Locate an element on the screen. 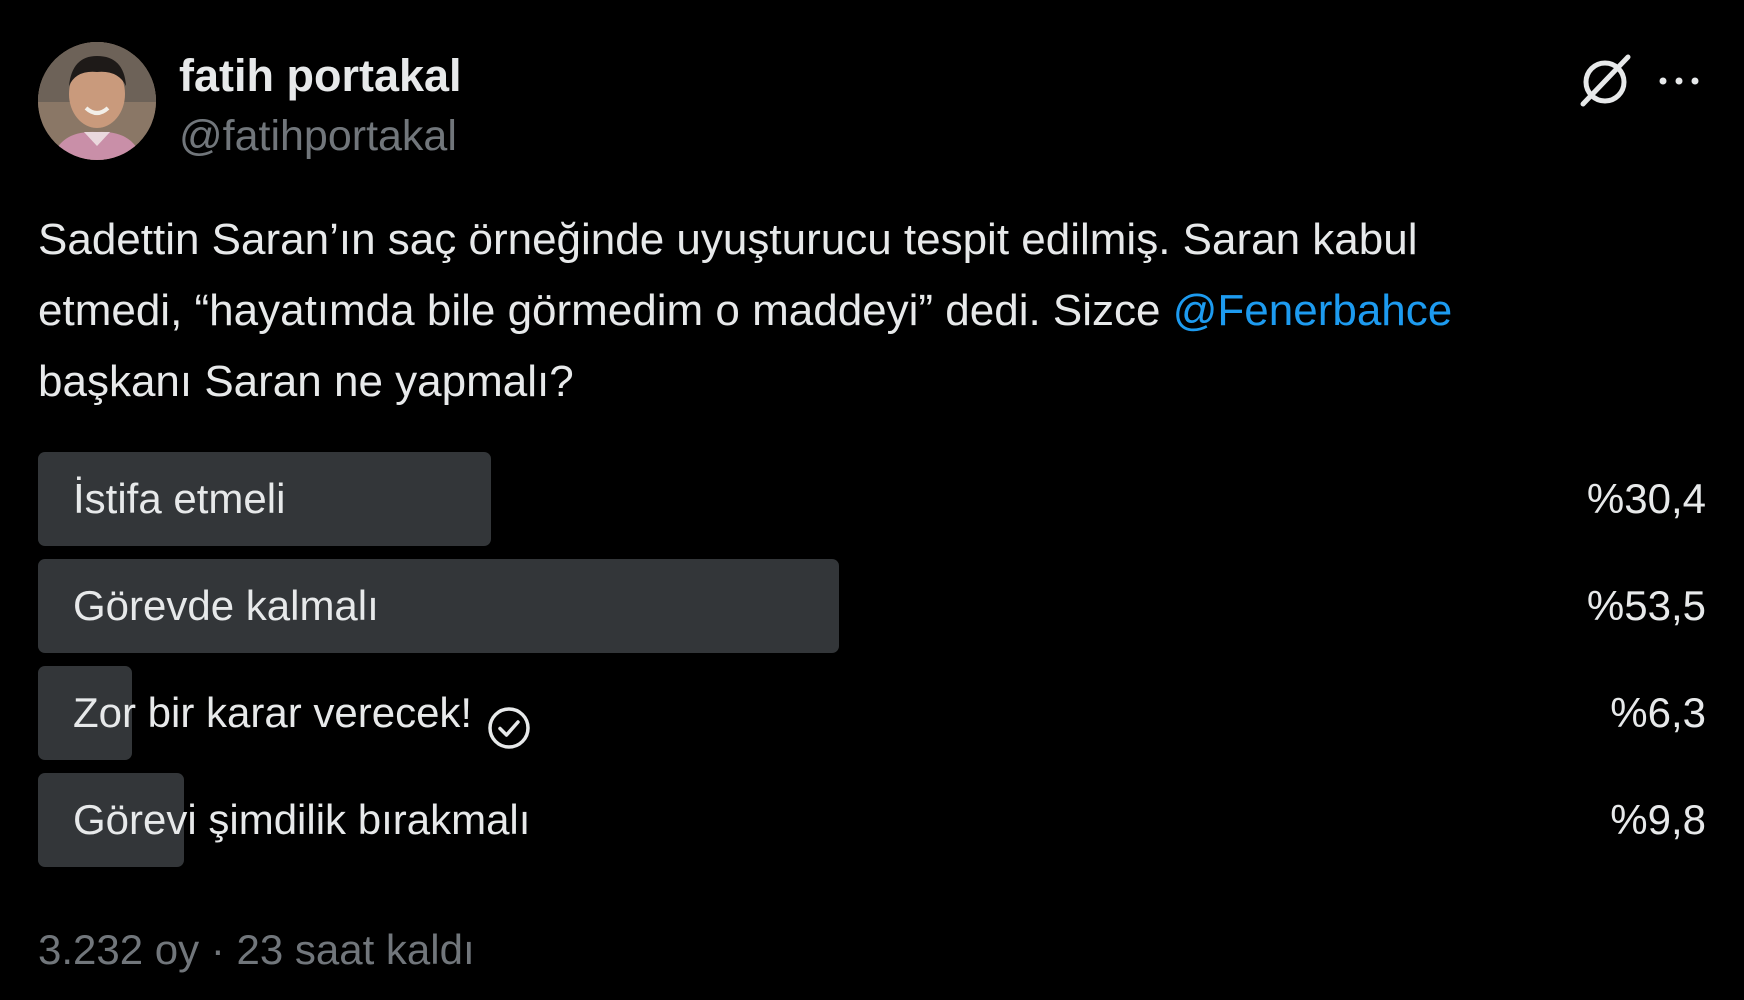  avatar is located at coordinates (97, 101).